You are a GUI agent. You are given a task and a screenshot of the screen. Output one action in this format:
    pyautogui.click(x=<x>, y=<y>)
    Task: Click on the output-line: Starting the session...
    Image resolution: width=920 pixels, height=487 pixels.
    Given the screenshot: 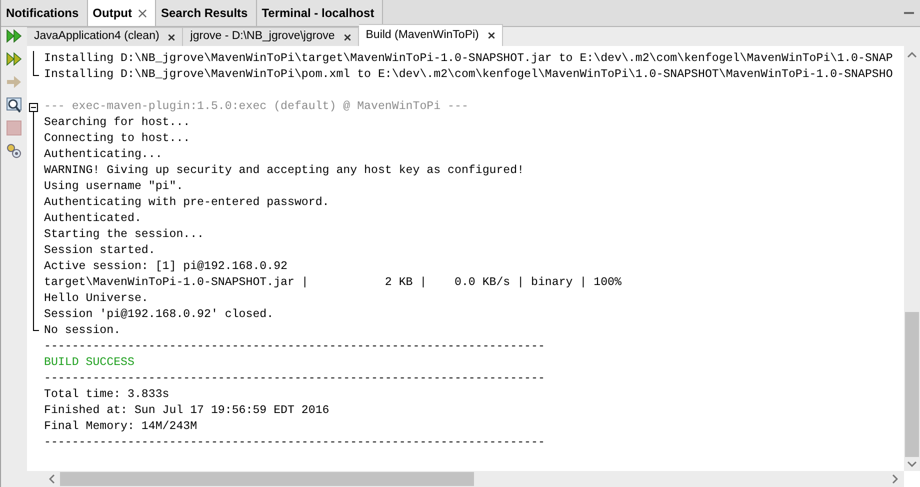 What is the action you would take?
    pyautogui.click(x=124, y=235)
    